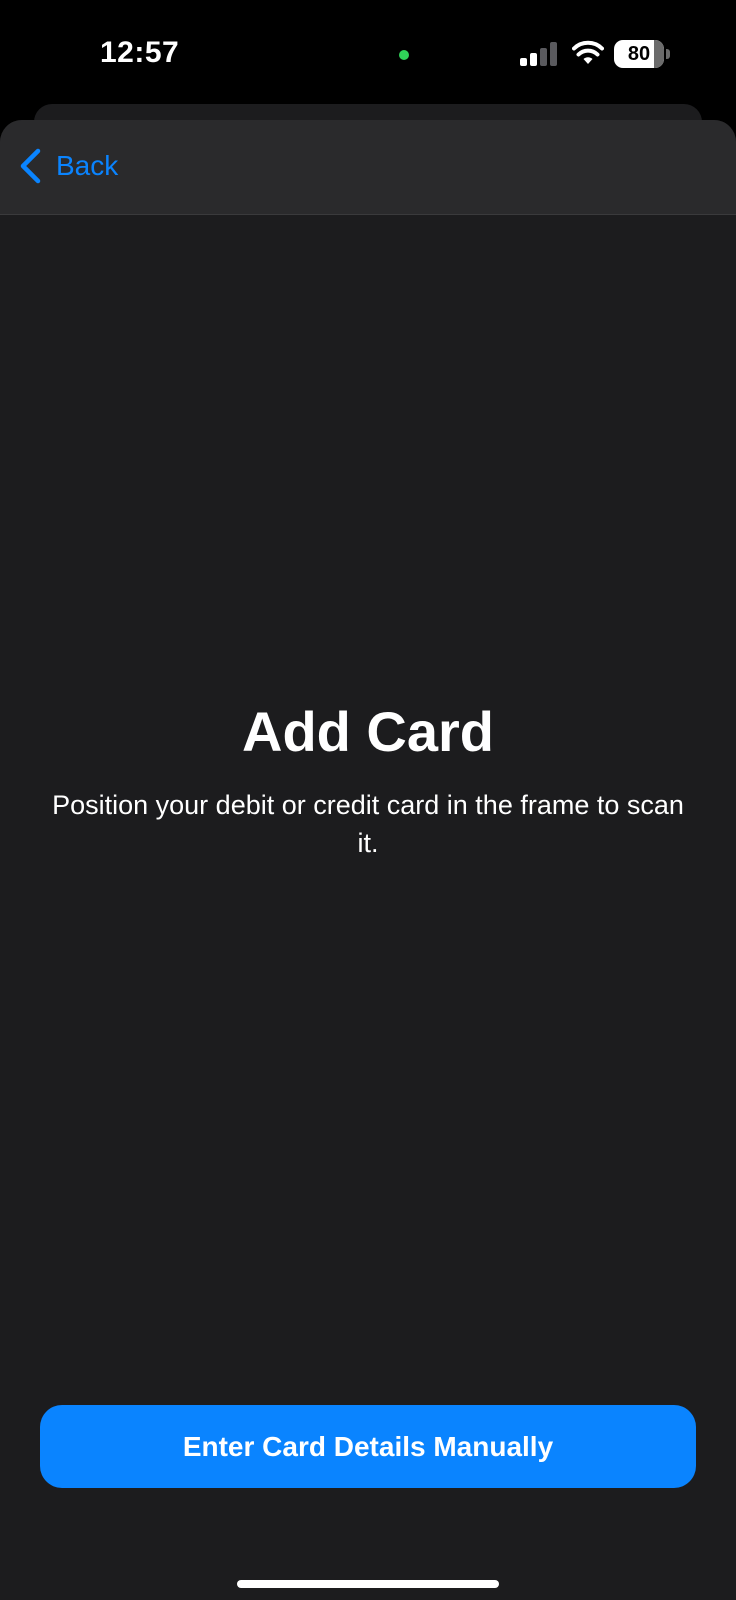 The width and height of the screenshot is (736, 1600). Describe the element at coordinates (140, 52) in the screenshot. I see `status-time: 12:57` at that location.